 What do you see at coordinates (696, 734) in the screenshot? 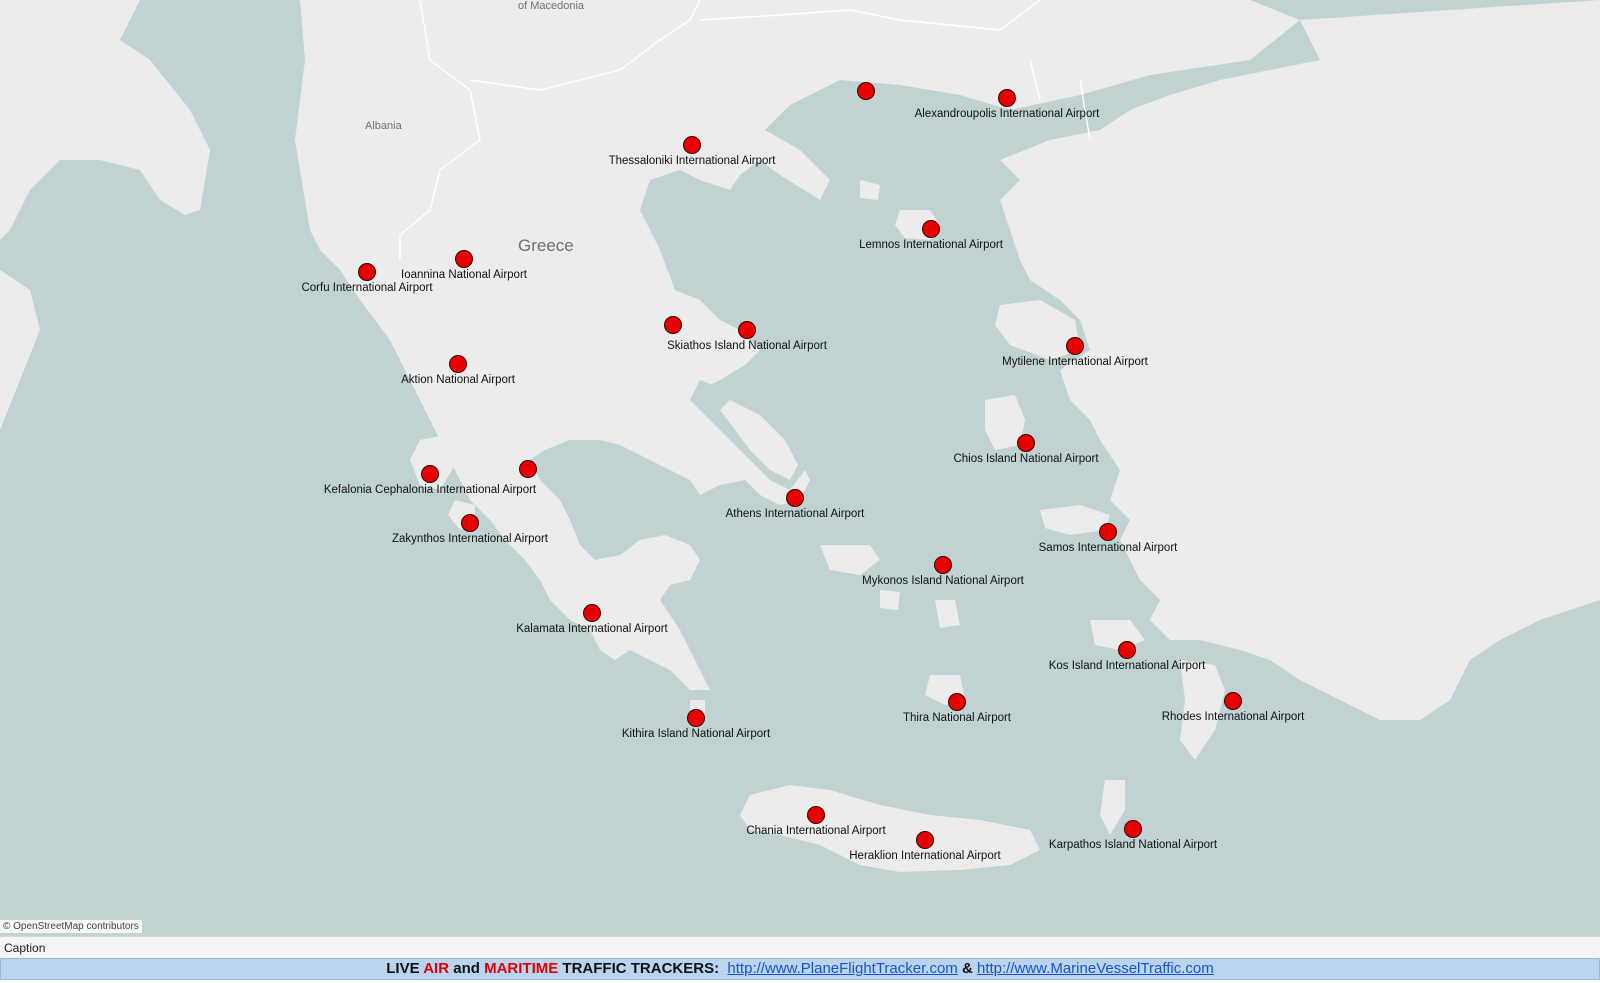
I see `airport-label: Kithira Island National Airport` at bounding box center [696, 734].